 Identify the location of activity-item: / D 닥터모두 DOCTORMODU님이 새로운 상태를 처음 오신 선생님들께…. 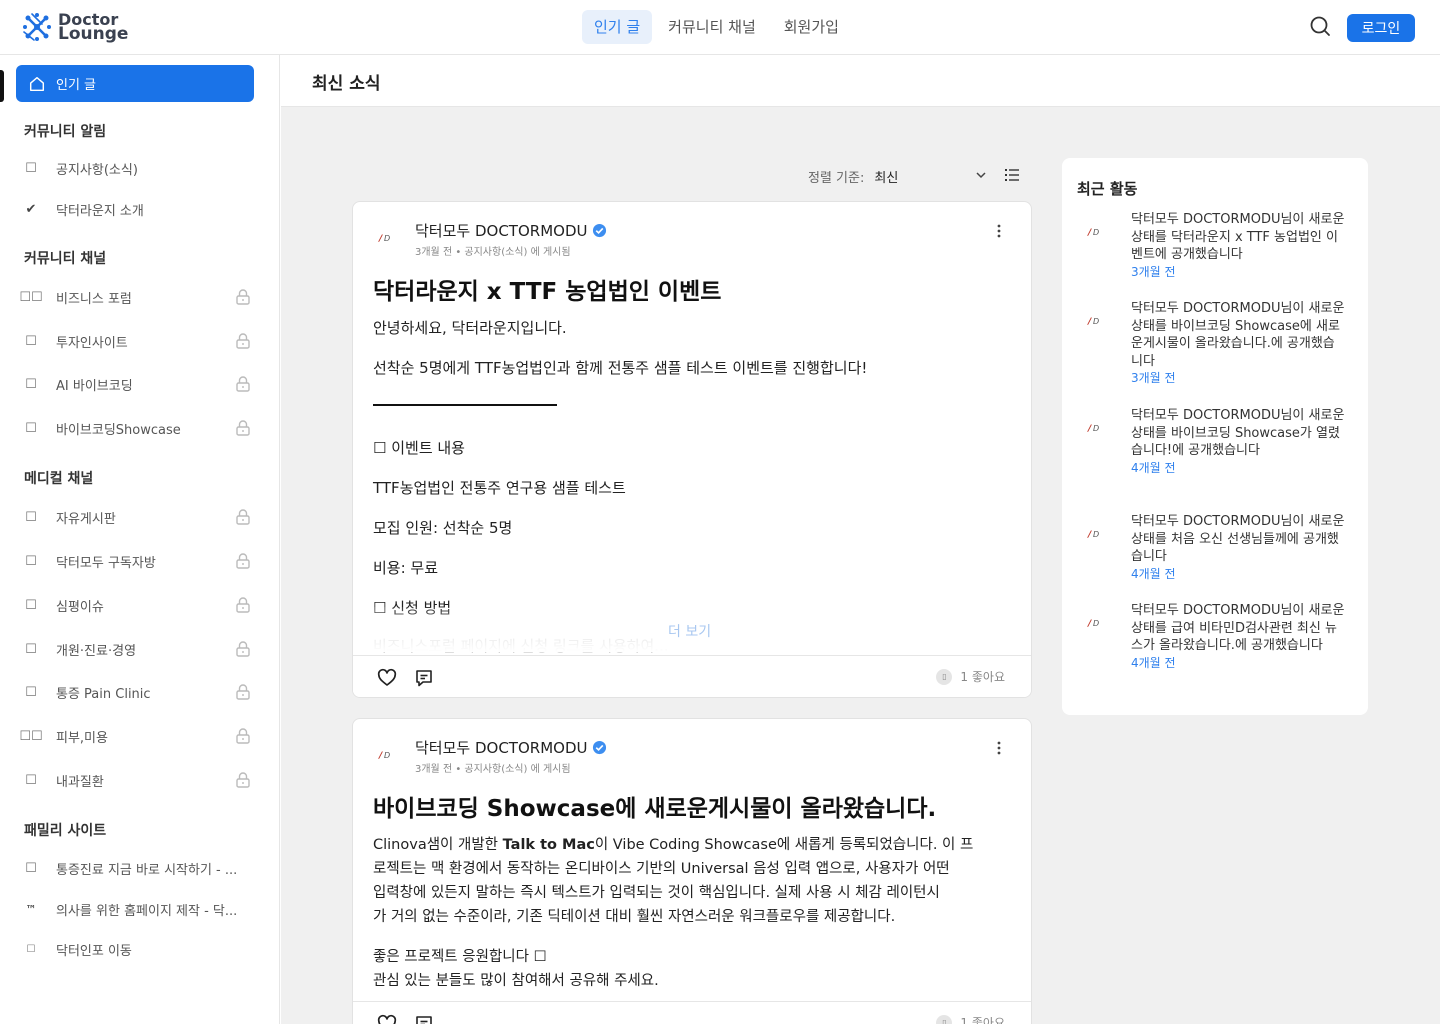
(1222, 548).